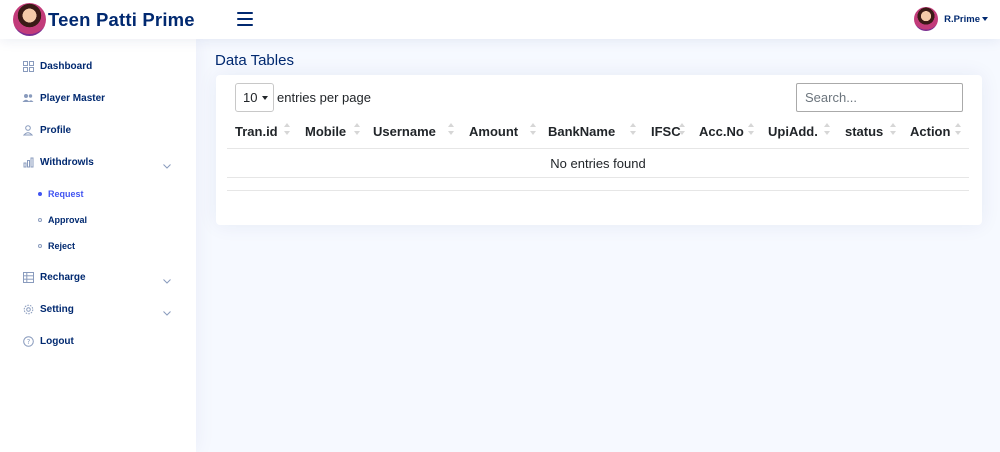 This screenshot has width=1000, height=452. Describe the element at coordinates (404, 131) in the screenshot. I see `column-header-username: Username` at that location.